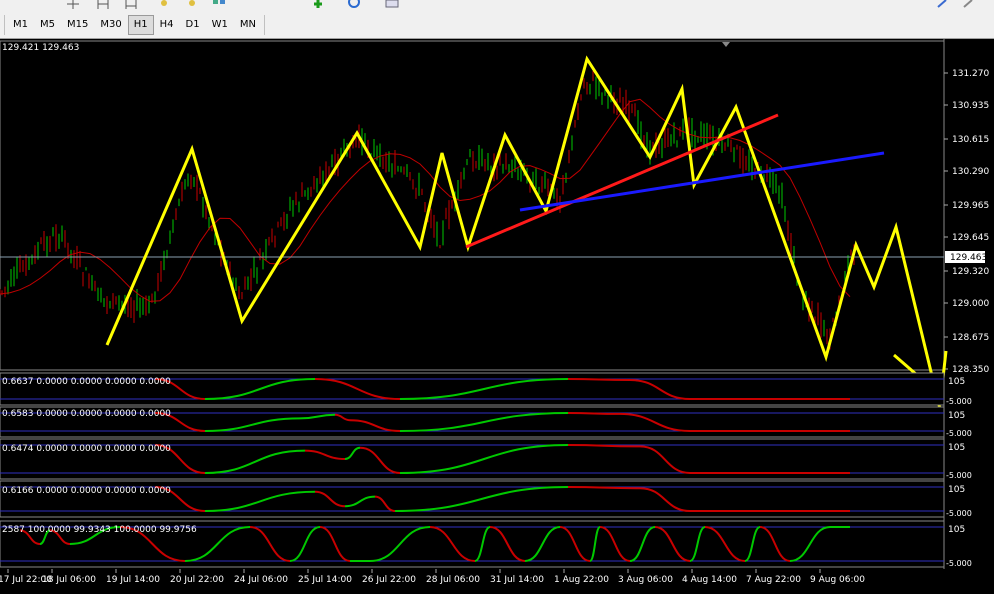 The height and width of the screenshot is (594, 994). Describe the element at coordinates (773, 580) in the screenshot. I see `time-axis-label: 7 Aug 22:00` at that location.